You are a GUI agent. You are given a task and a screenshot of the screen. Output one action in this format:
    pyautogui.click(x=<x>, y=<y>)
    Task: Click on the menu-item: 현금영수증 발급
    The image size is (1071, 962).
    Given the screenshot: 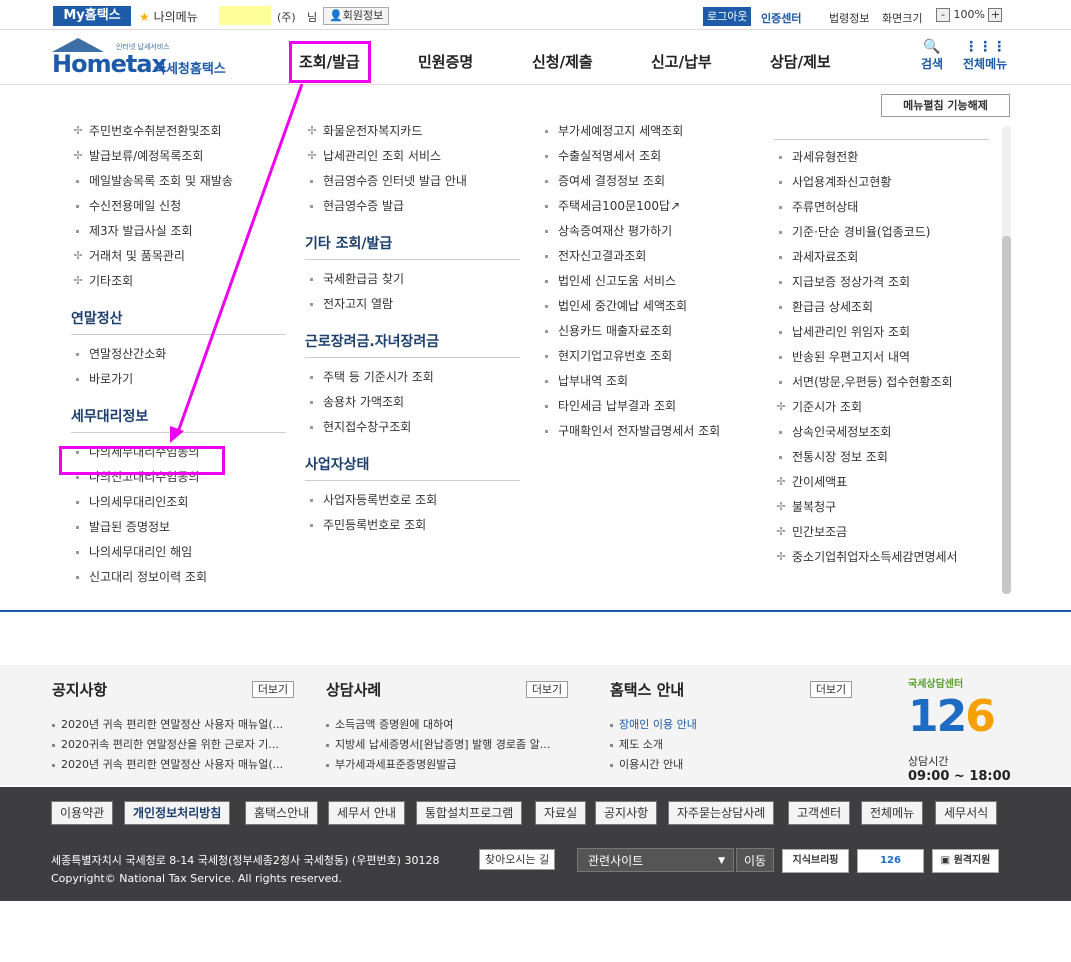 What is the action you would take?
    pyautogui.click(x=412, y=207)
    